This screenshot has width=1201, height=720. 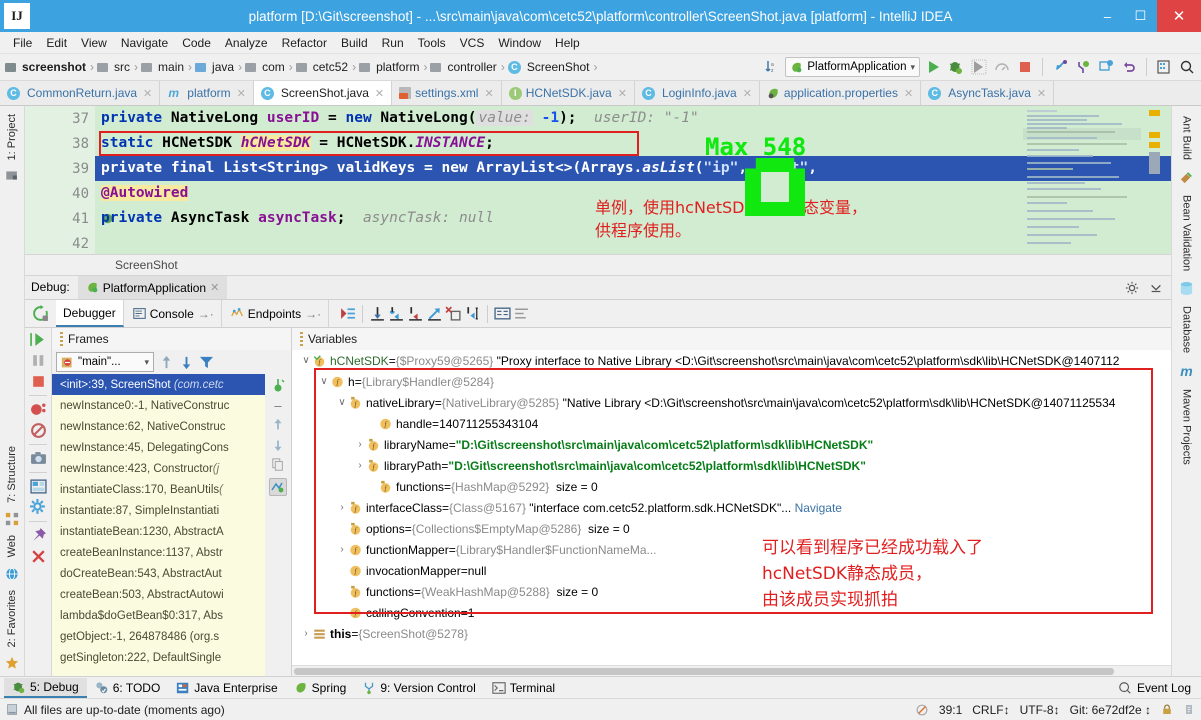 What do you see at coordinates (196, 43) in the screenshot?
I see `menu-code: Code` at bounding box center [196, 43].